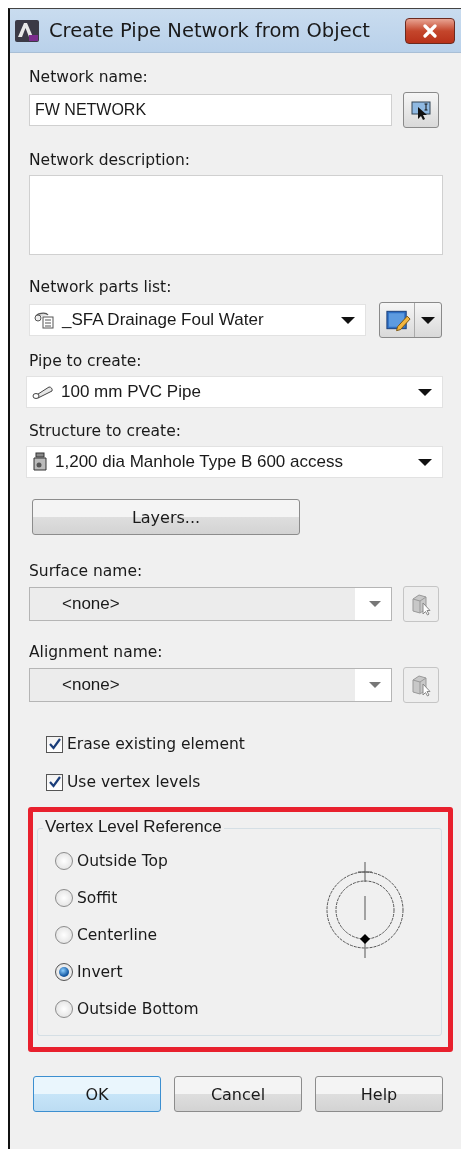 The image size is (461, 1149). What do you see at coordinates (100, 972) in the screenshot?
I see `radio-label: Invert` at bounding box center [100, 972].